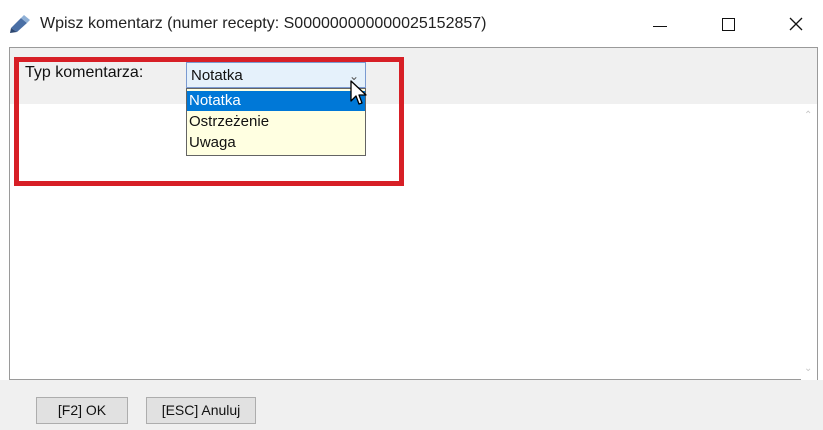 The width and height of the screenshot is (823, 430). I want to click on maximize-button, so click(728, 24).